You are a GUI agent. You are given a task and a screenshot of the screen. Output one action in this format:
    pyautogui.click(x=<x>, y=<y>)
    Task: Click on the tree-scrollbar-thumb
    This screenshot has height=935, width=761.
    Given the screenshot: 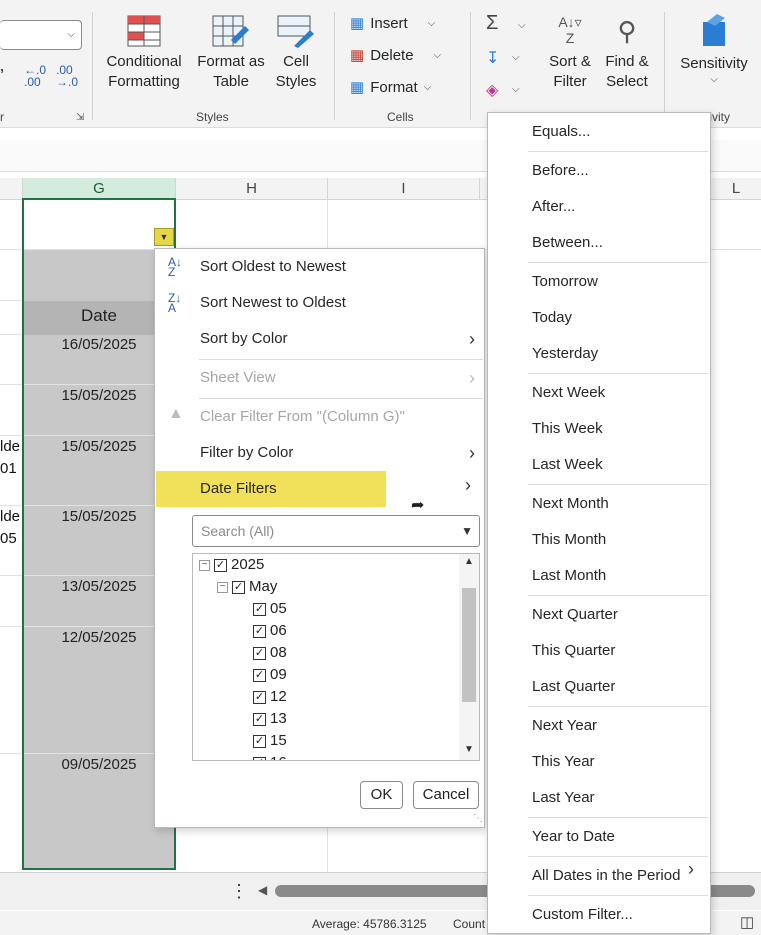 What is the action you would take?
    pyautogui.click(x=469, y=645)
    